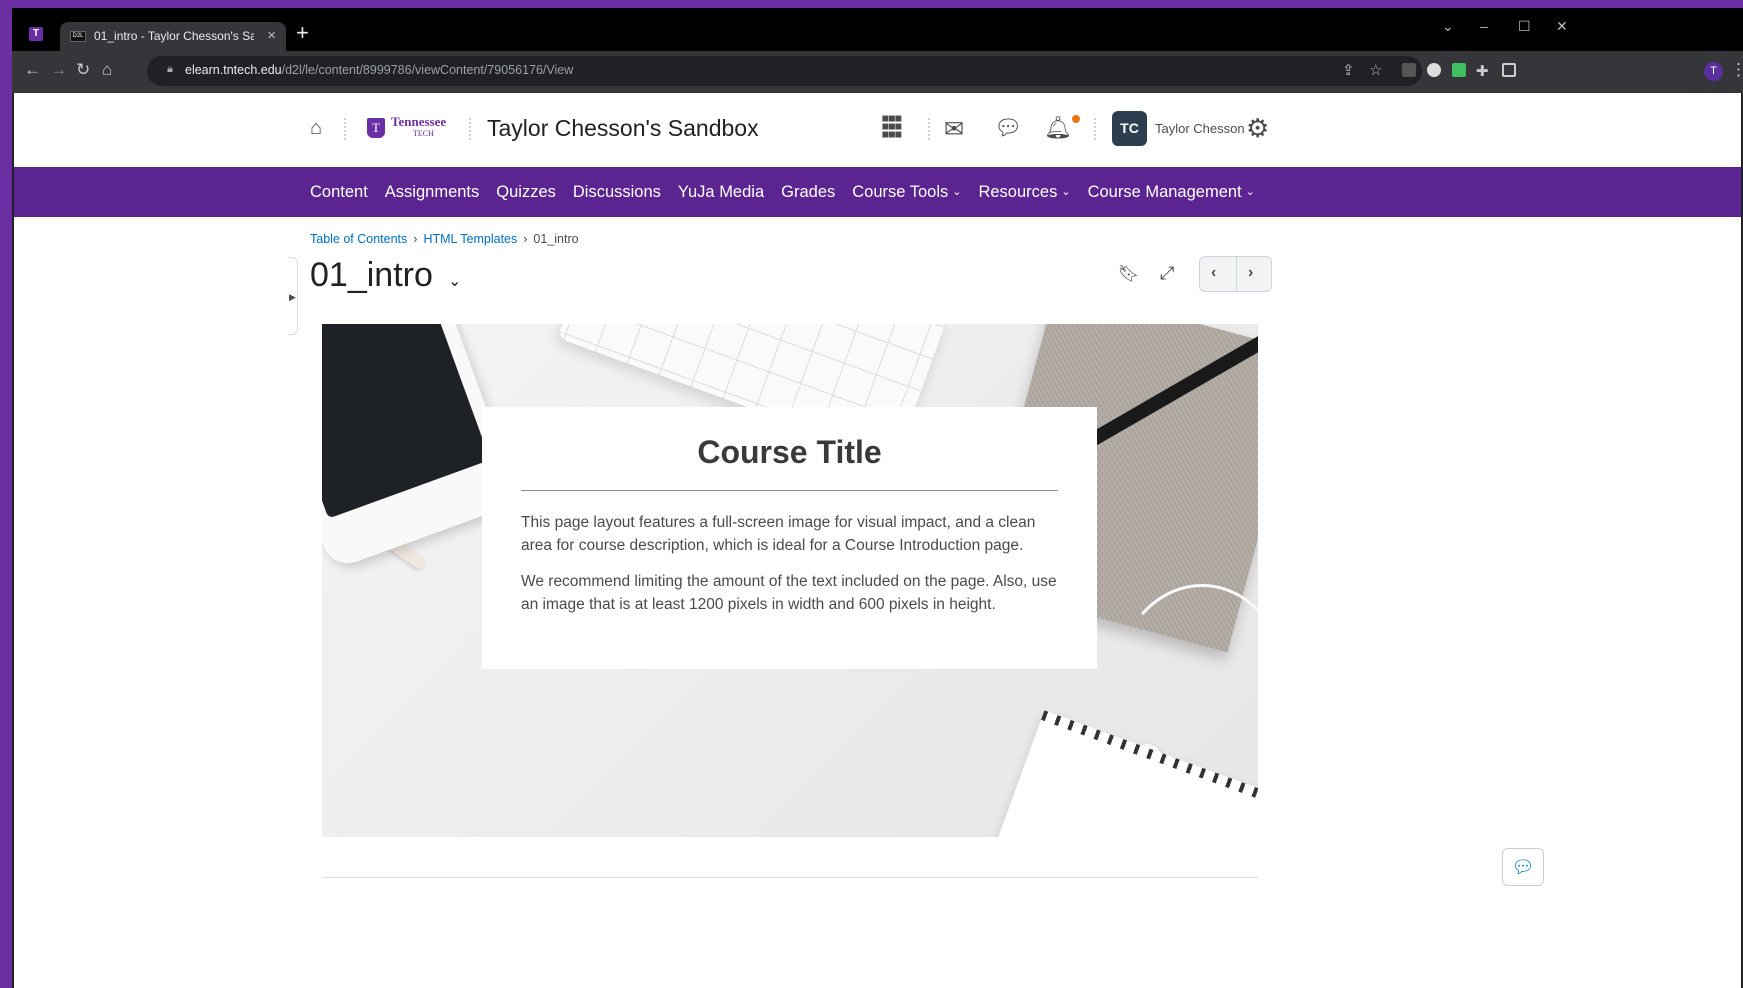 This screenshot has width=1743, height=988. Describe the element at coordinates (170, 69) in the screenshot. I see `lock-icon: 🔒︎` at that location.